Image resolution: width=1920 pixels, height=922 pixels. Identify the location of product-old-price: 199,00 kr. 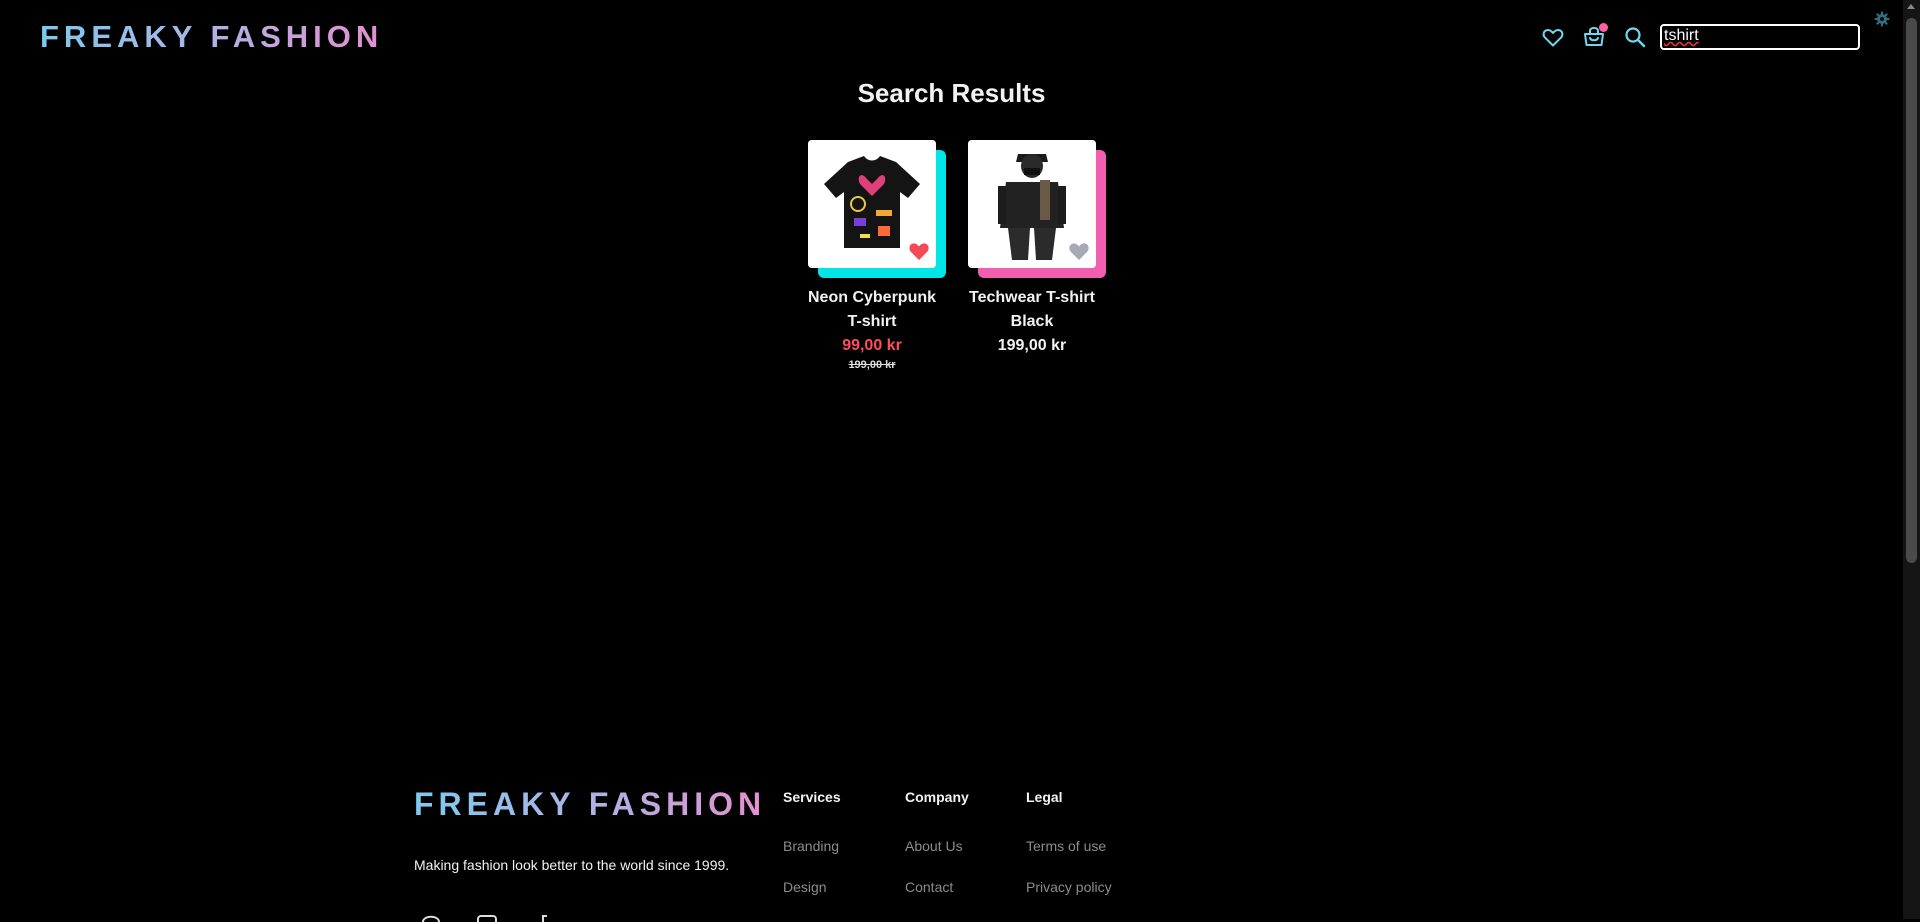
(872, 365).